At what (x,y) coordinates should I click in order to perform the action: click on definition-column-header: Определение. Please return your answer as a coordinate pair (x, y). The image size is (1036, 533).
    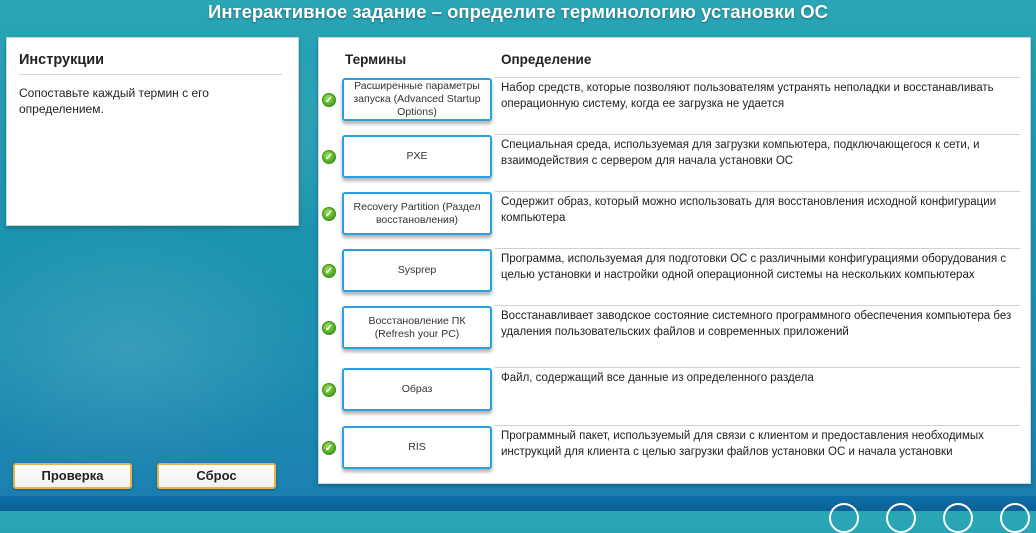
    Looking at the image, I should click on (546, 59).